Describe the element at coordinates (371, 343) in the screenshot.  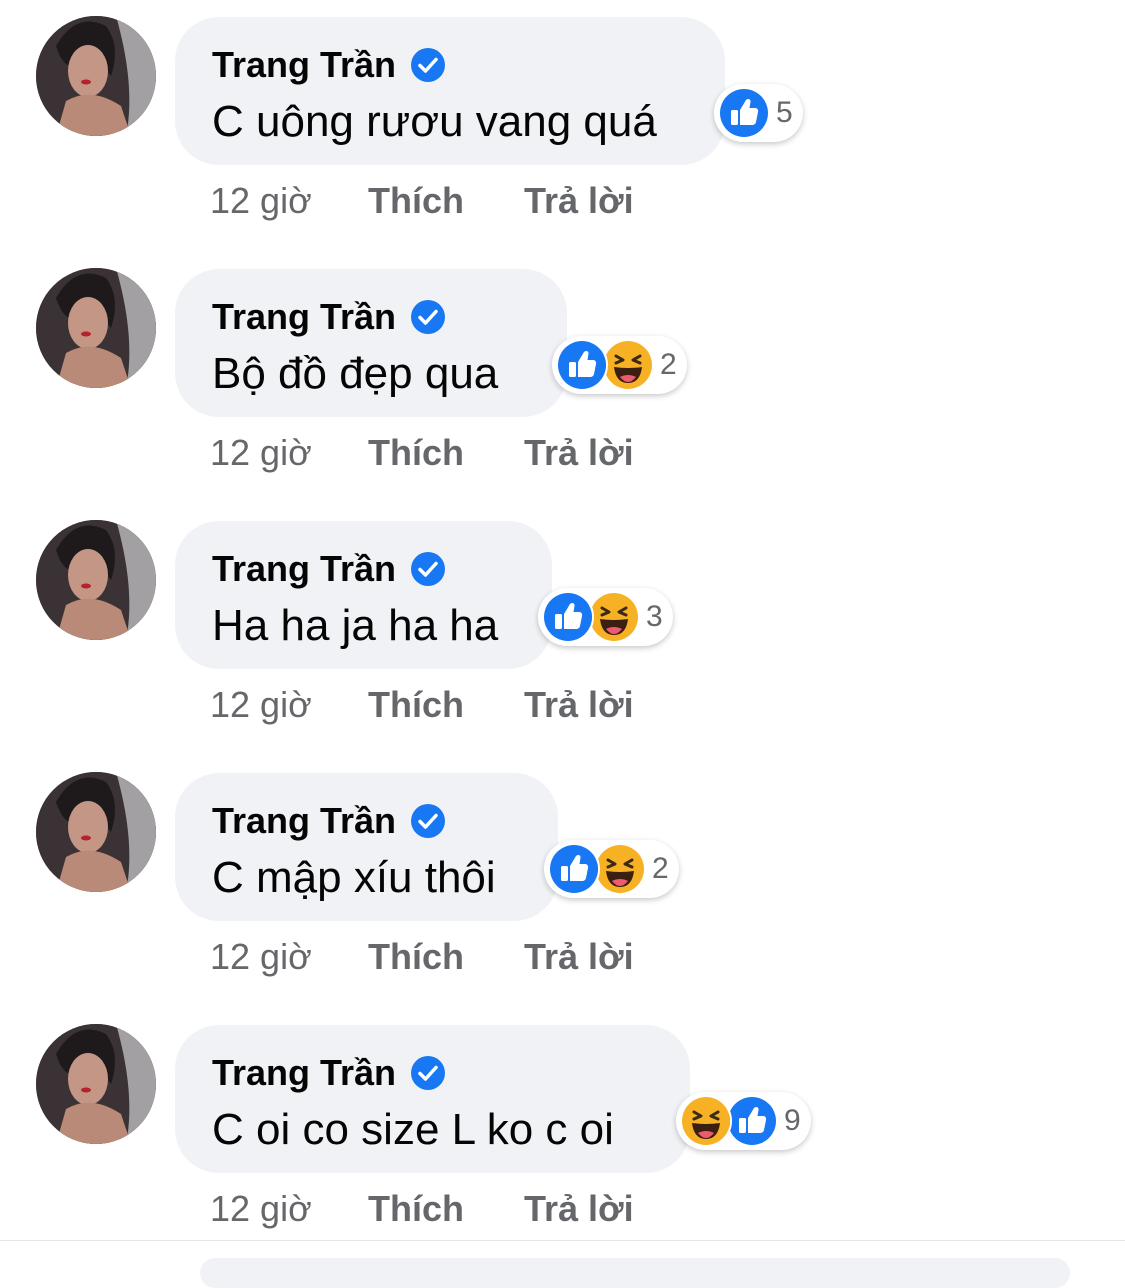
I see `comment-bubble: Trang Trần Bộ đồ đẹp qua` at that location.